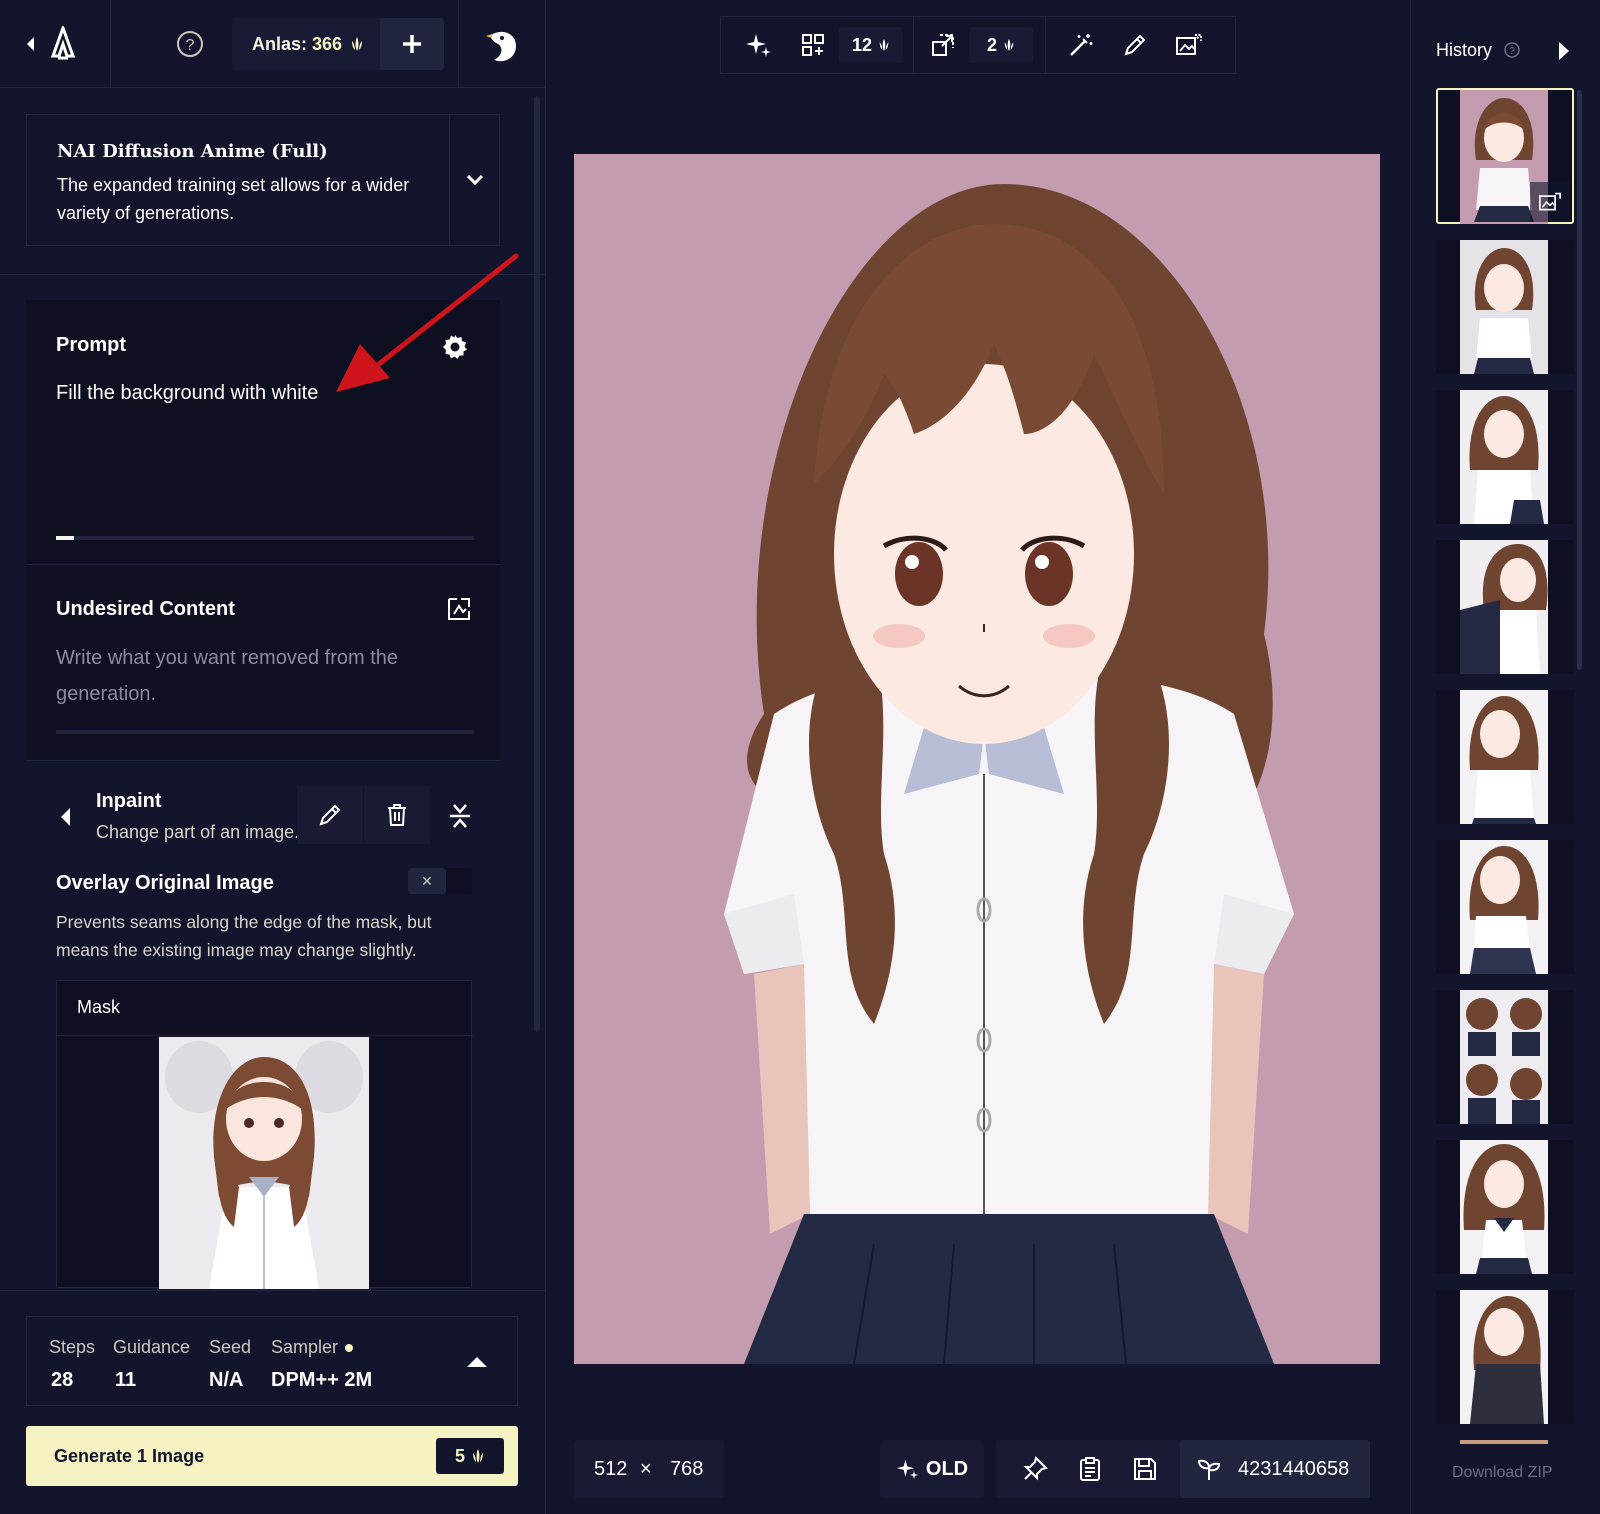 This screenshot has width=1600, height=1514. What do you see at coordinates (1502, 1473) in the screenshot?
I see `download-zip-button: Download ZIP` at bounding box center [1502, 1473].